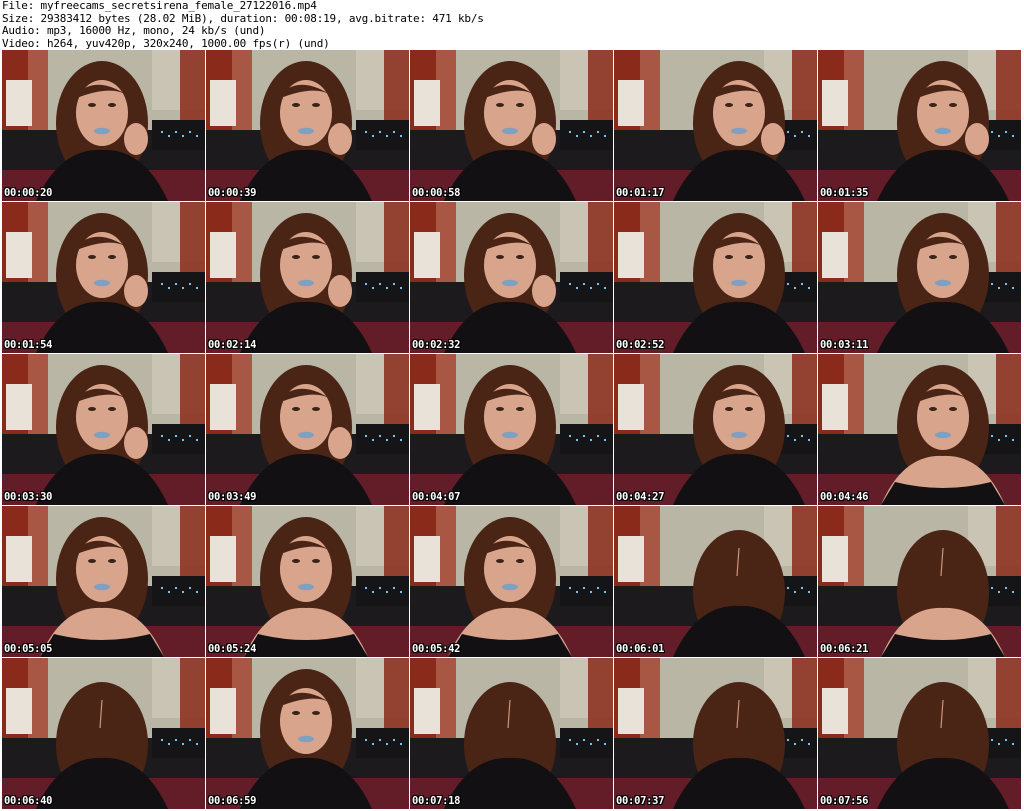  I want to click on video-thumbnail: 00:06:01, so click(715, 581).